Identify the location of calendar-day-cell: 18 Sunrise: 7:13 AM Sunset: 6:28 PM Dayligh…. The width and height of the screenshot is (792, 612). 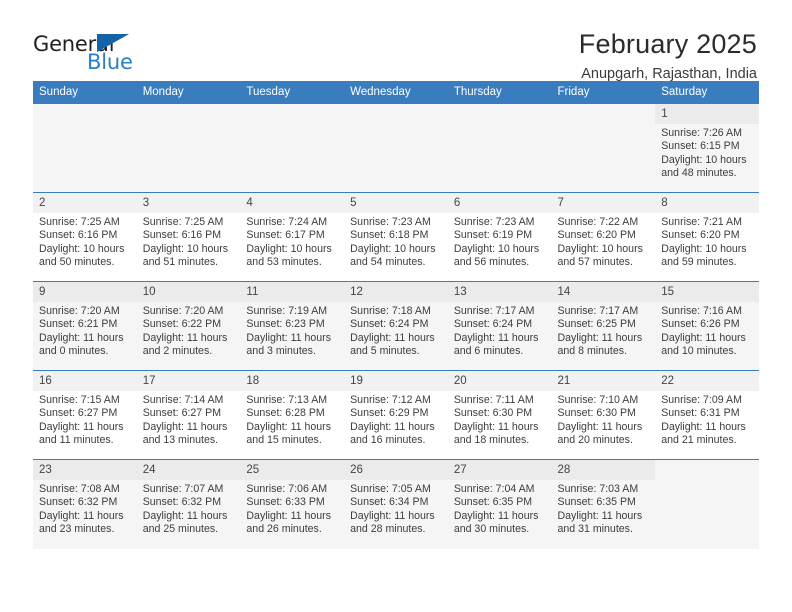
(292, 415).